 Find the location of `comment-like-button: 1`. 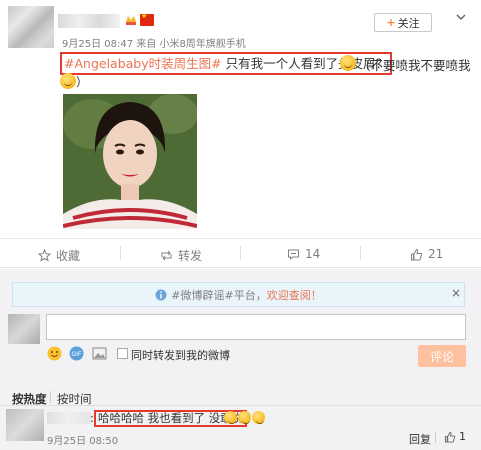

comment-like-button: 1 is located at coordinates (455, 436).